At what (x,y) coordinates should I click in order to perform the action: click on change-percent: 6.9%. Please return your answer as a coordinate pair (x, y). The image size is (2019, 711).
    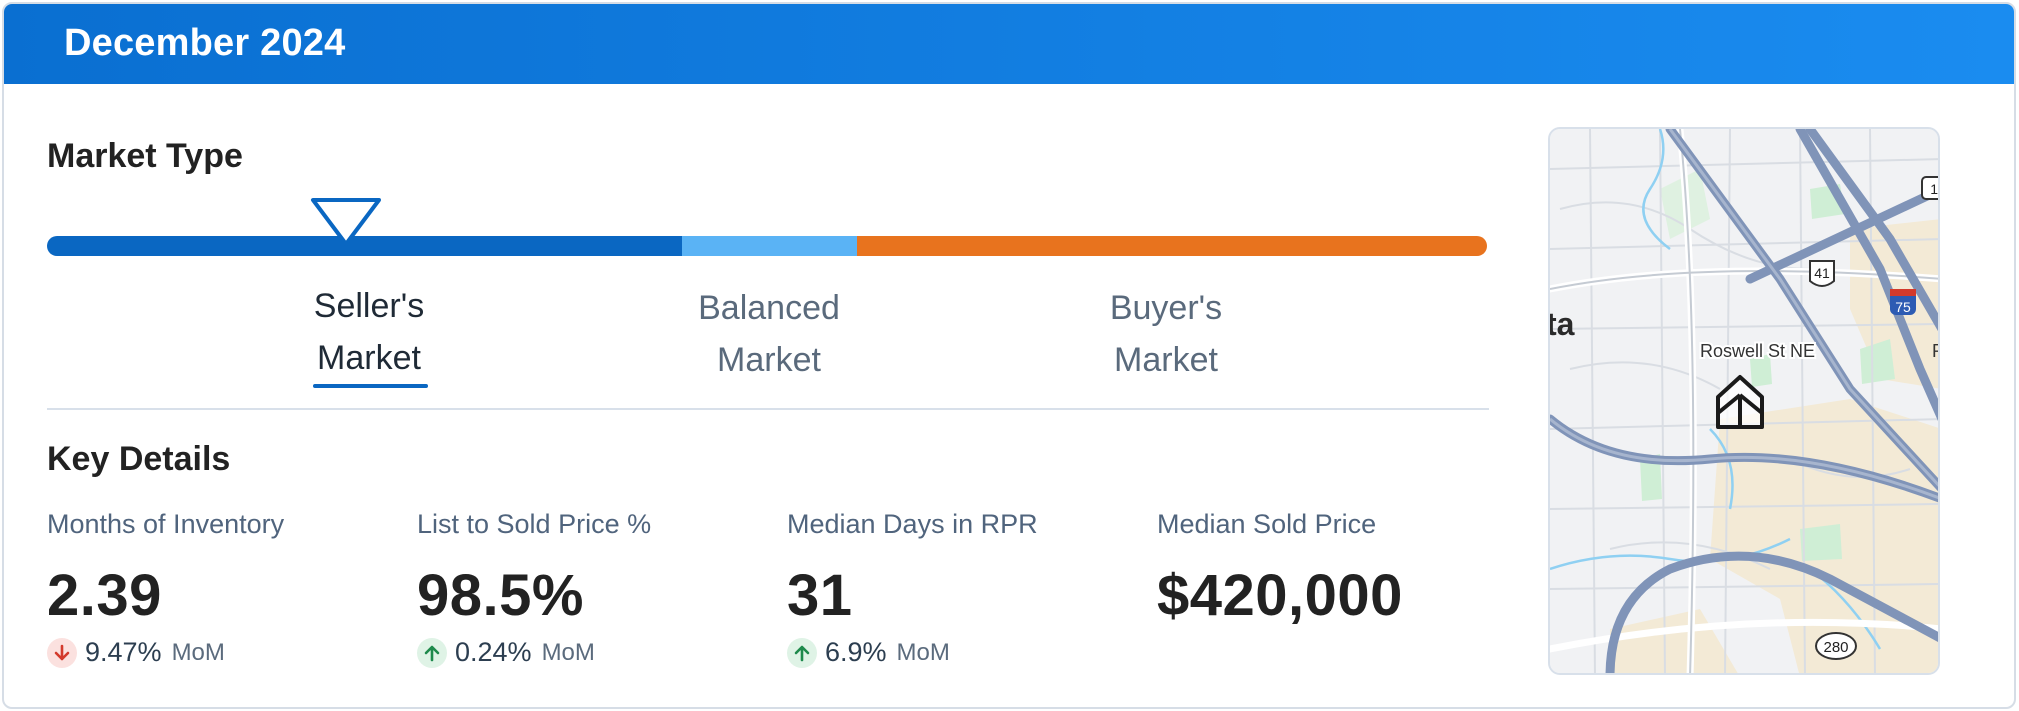
    Looking at the image, I should click on (856, 652).